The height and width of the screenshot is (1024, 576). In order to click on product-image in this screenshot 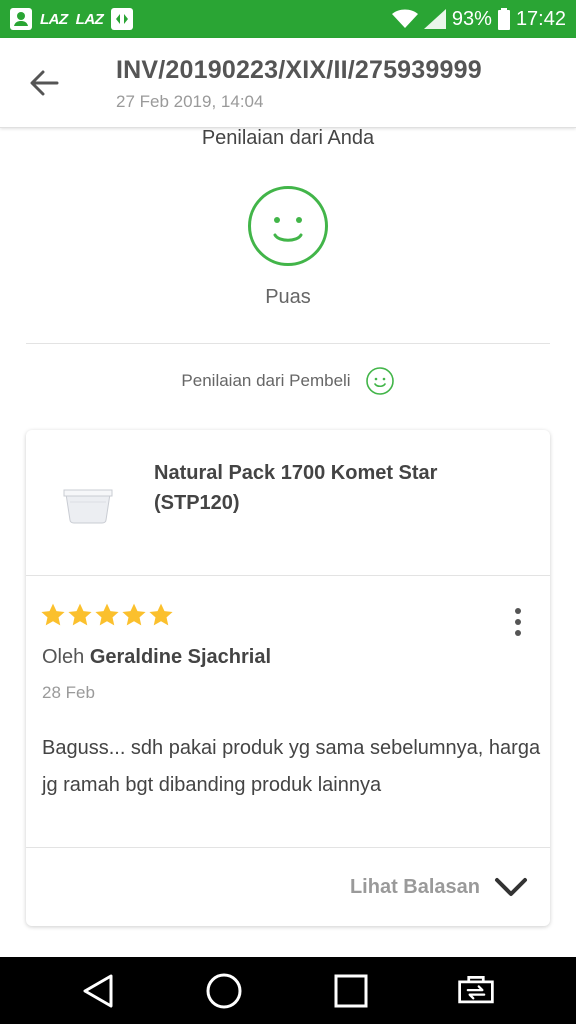, I will do `click(88, 506)`.